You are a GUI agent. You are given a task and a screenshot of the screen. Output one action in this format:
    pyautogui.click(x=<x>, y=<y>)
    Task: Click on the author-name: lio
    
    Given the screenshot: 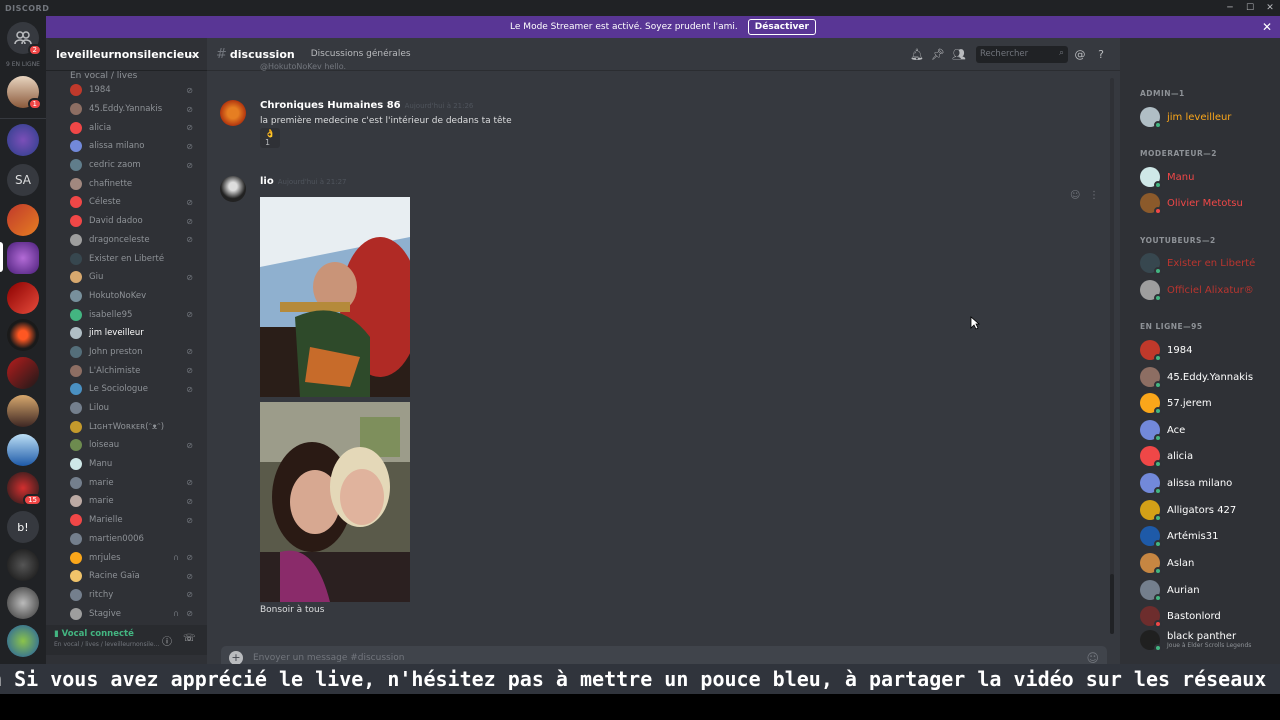 What is the action you would take?
    pyautogui.click(x=267, y=181)
    